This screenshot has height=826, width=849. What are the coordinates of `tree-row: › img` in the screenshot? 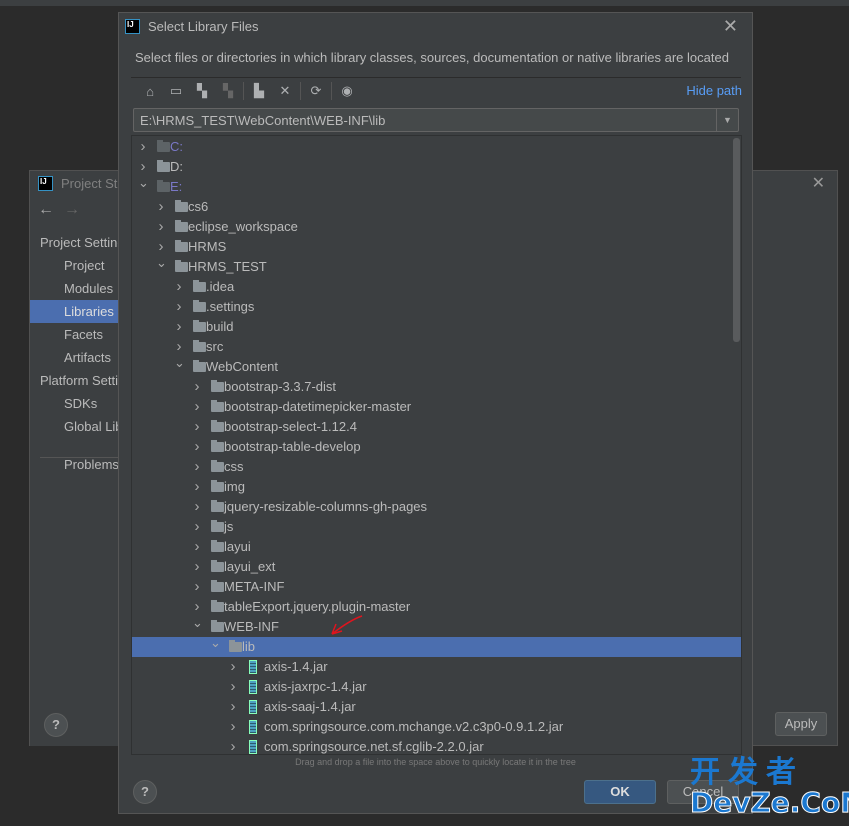 It's located at (436, 487).